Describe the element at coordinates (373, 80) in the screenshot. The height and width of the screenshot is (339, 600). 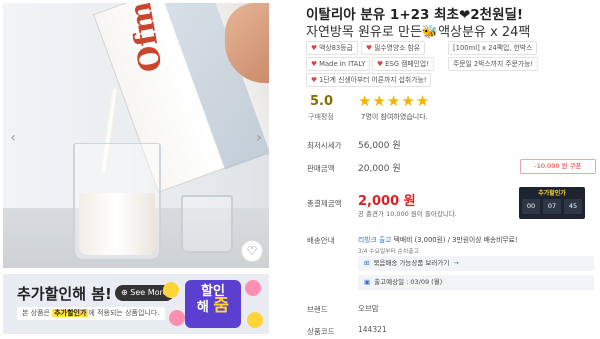
I see `tag-label: 1단계 신생아부터 어른까지 섭취가능!` at that location.